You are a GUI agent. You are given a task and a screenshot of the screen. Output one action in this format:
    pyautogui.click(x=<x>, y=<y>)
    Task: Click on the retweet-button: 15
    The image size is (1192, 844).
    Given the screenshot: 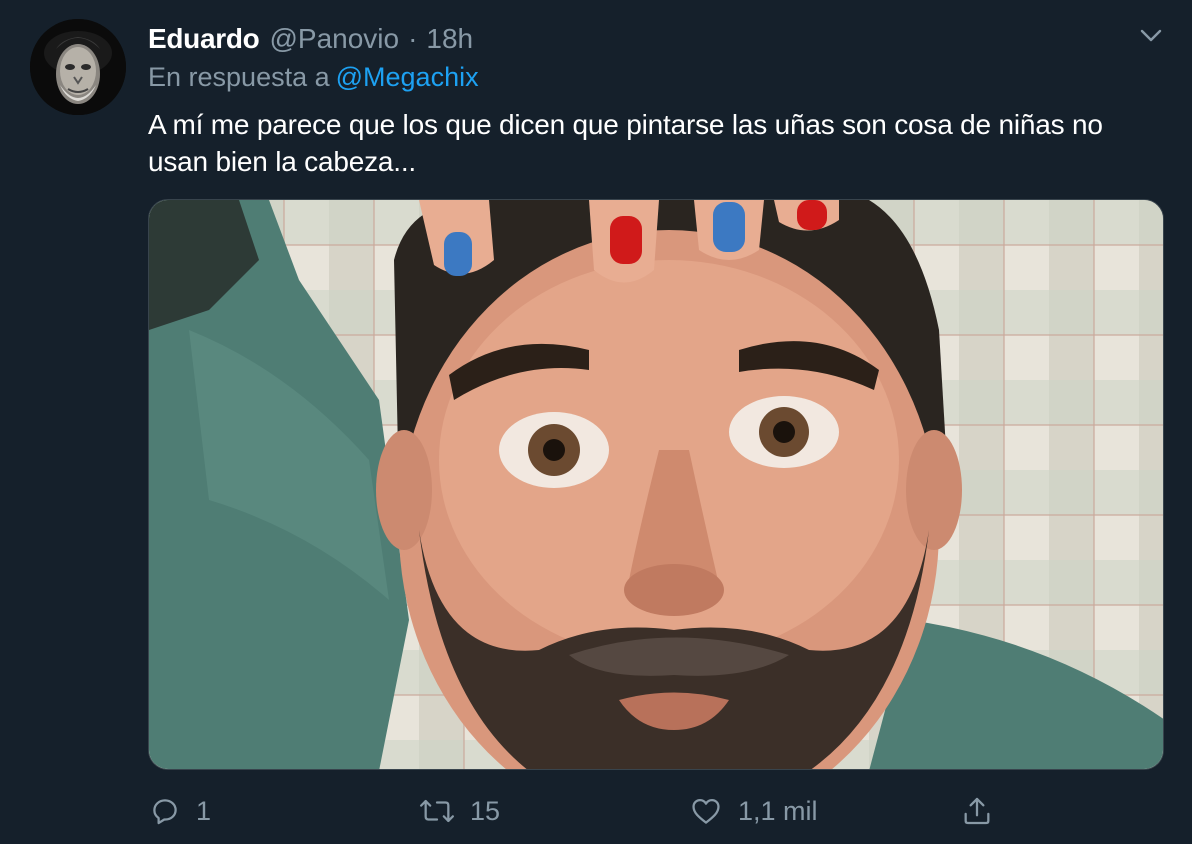 What is the action you would take?
    pyautogui.click(x=459, y=811)
    